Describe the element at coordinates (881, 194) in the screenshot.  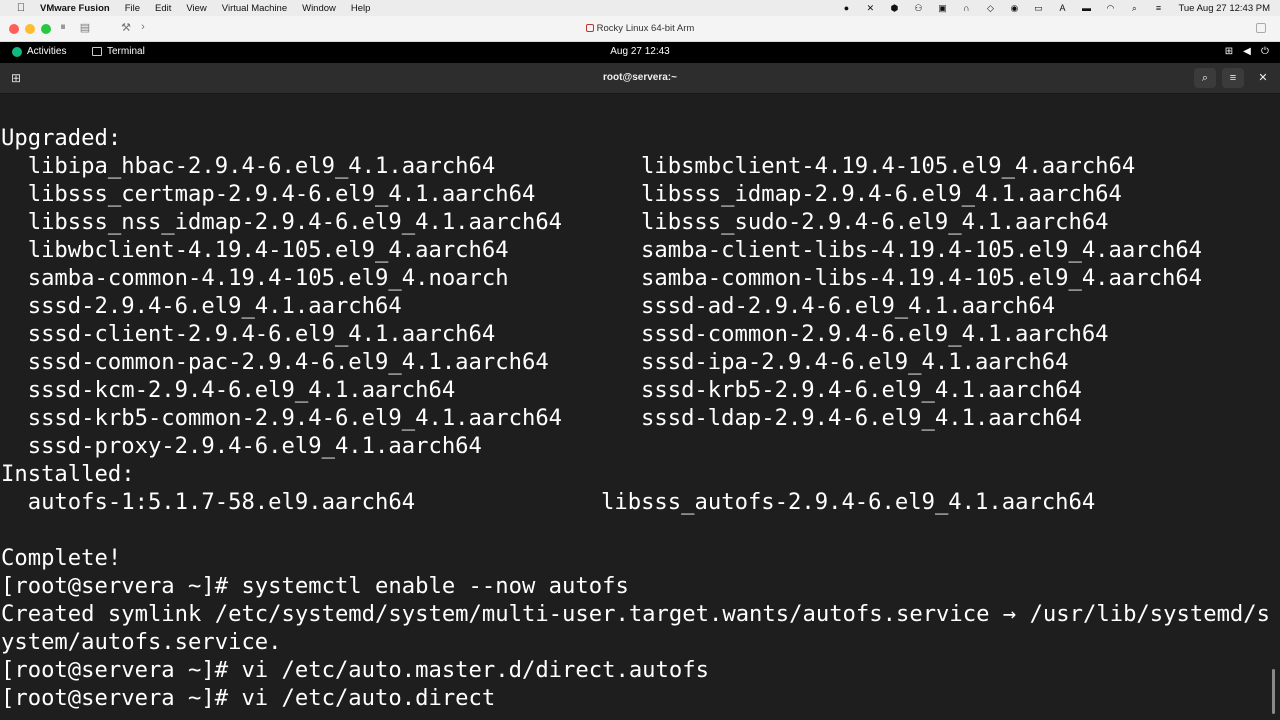
I see `terminal-line-col2: libsss_idmap-2.9.4-6.el9_4.1.aarch64` at that location.